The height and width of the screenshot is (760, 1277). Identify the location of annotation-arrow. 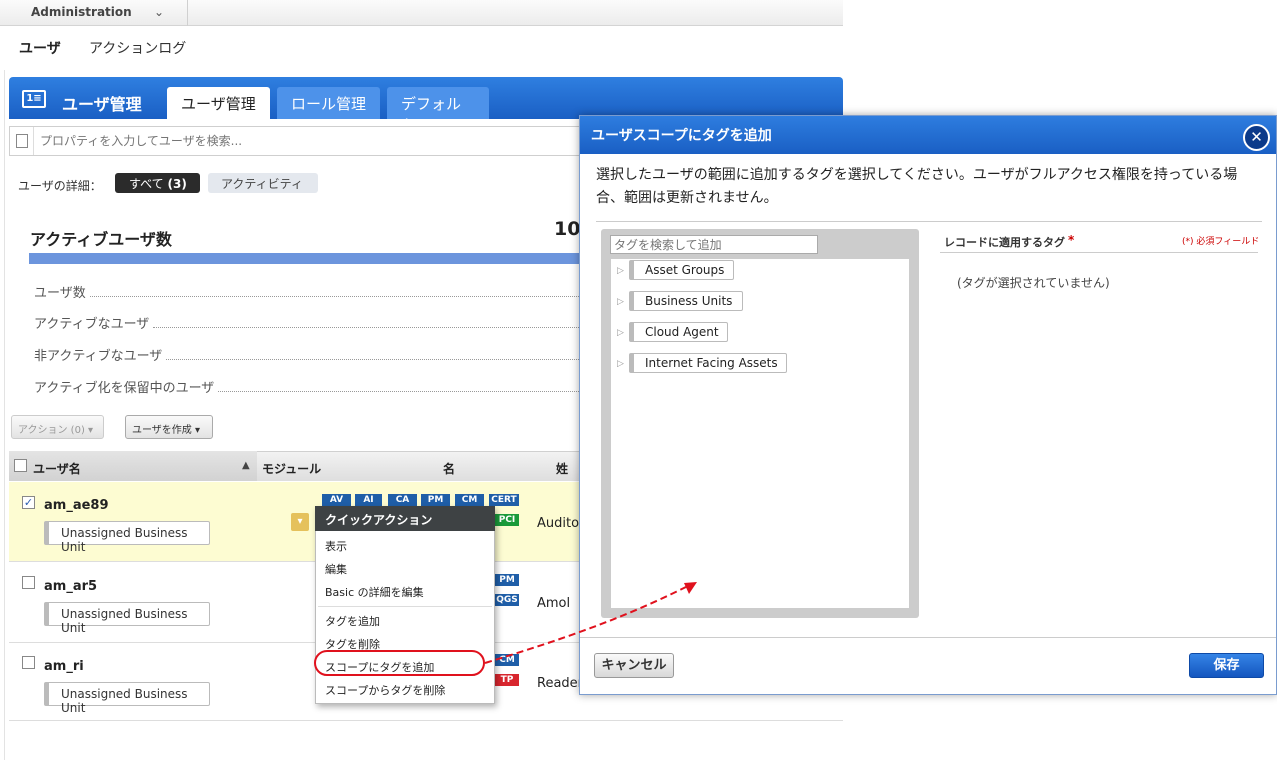
(590, 623).